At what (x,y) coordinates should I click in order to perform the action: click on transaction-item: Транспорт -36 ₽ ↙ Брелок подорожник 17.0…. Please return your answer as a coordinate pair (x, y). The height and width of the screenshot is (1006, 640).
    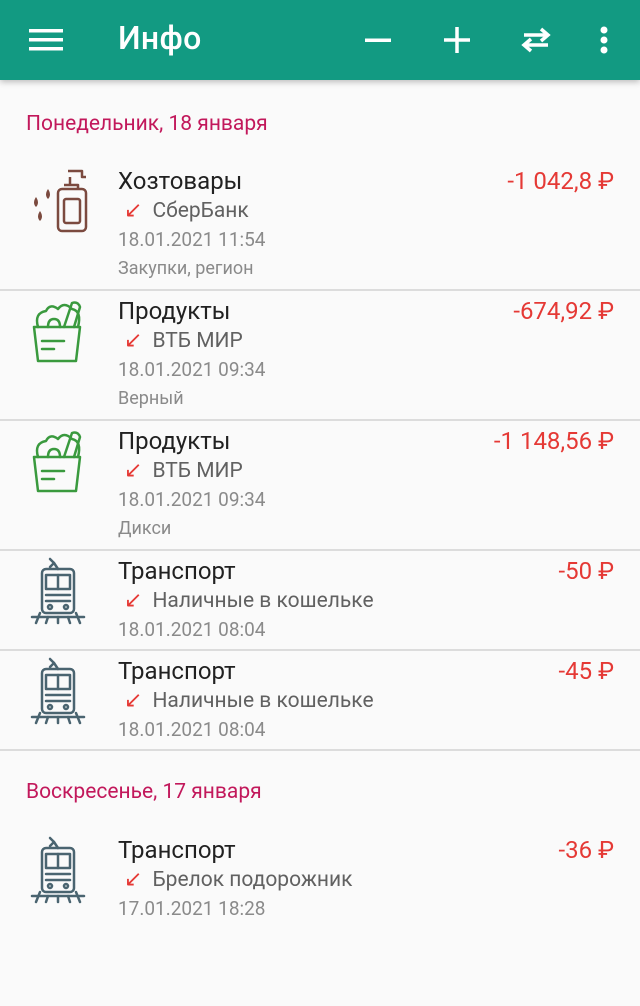
    Looking at the image, I should click on (320, 881).